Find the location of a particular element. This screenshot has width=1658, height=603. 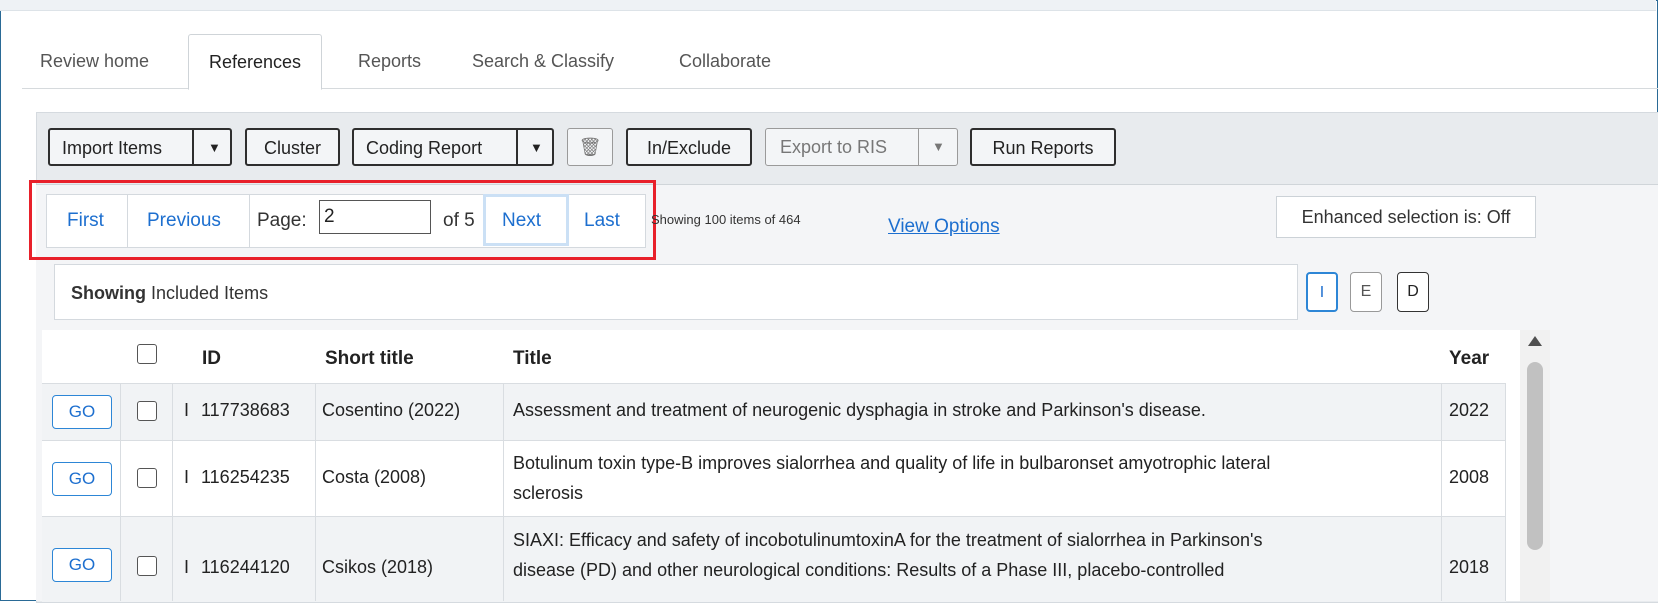

column-header-short-title: Short title is located at coordinates (369, 359).